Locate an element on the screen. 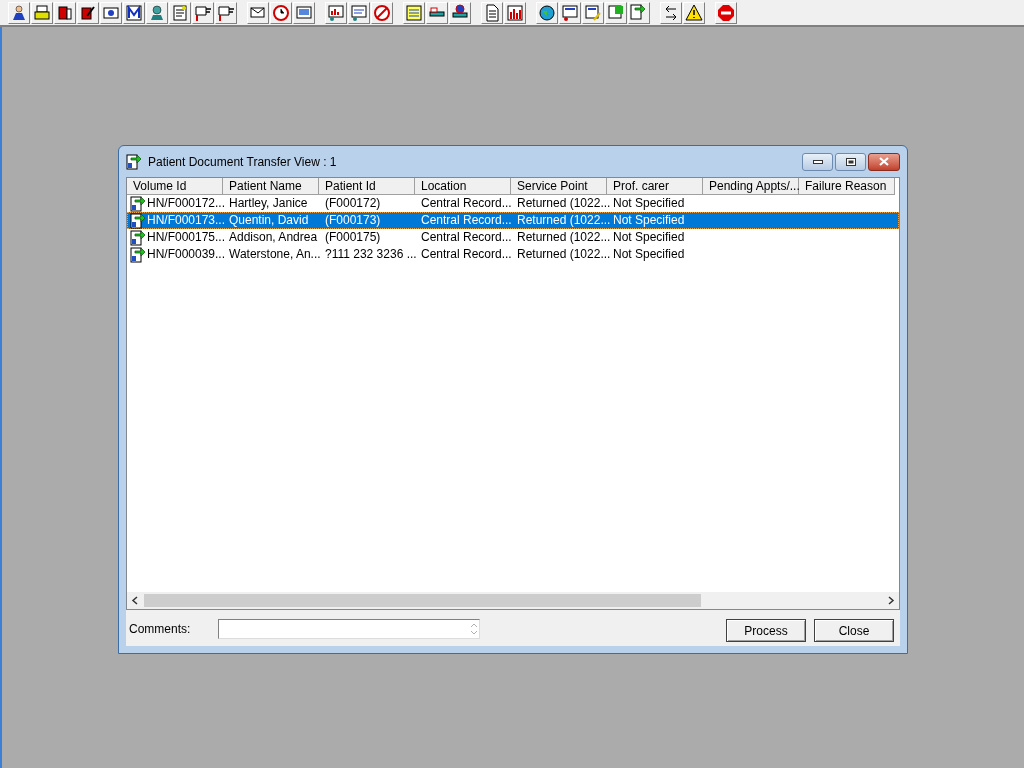 The width and height of the screenshot is (1024, 768). globe-icon is located at coordinates (547, 12).